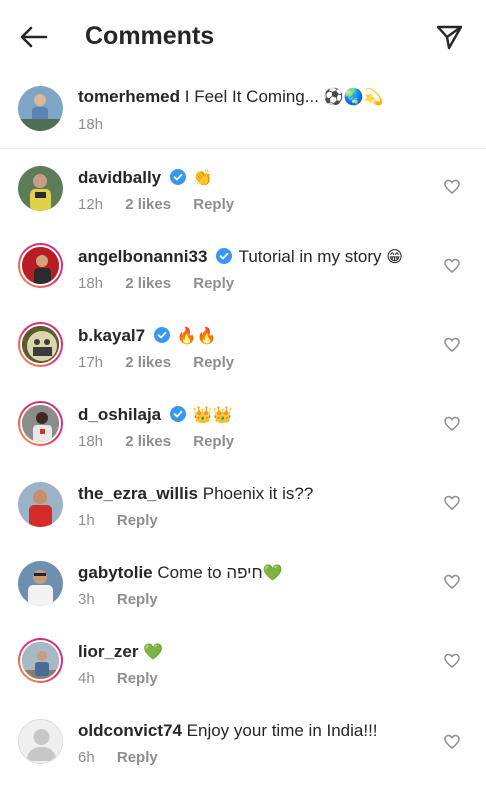  I want to click on comment-emoji: 😁, so click(394, 257).